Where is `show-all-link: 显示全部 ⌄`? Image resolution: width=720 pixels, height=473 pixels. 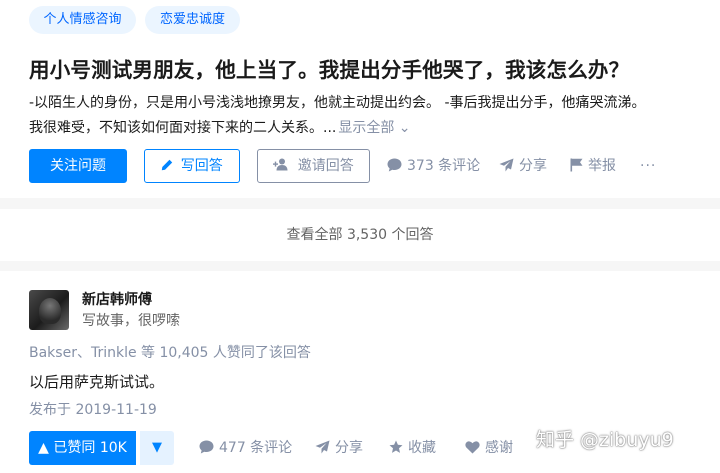 show-all-link: 显示全部 ⌄ is located at coordinates (374, 128).